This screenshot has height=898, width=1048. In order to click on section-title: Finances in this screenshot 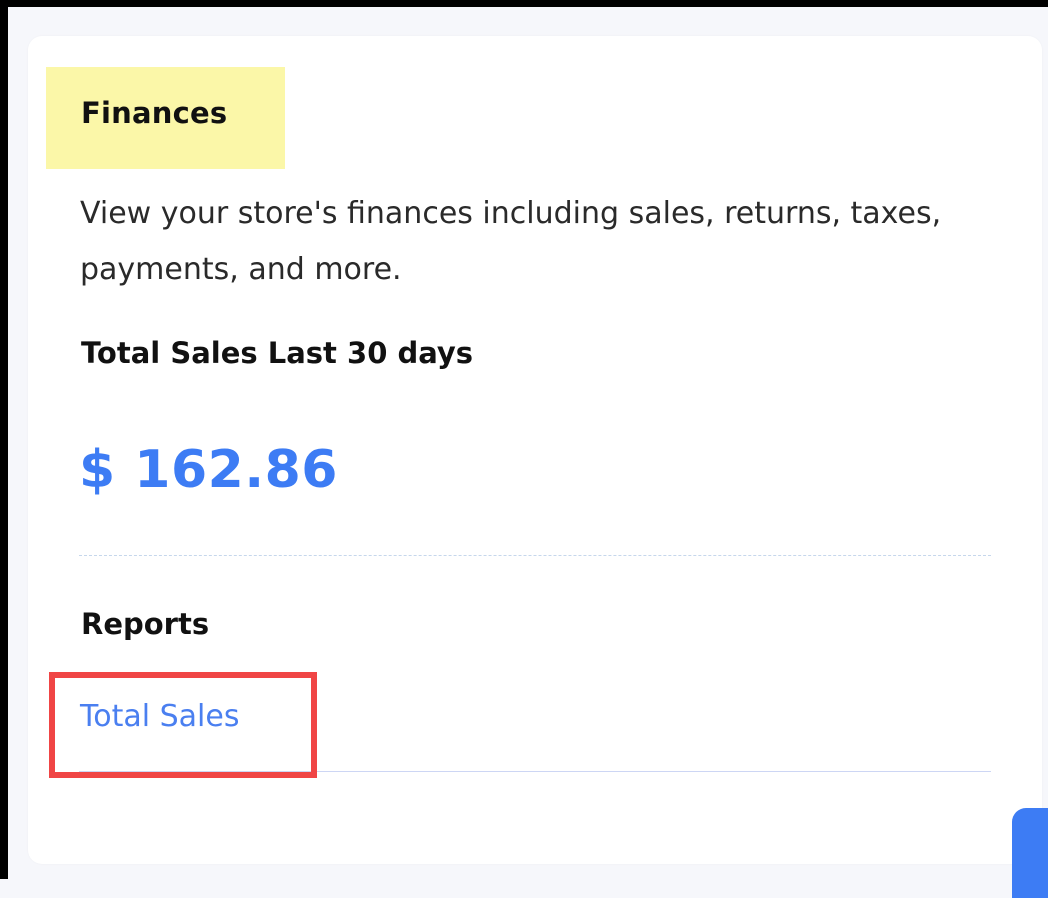, I will do `click(154, 113)`.